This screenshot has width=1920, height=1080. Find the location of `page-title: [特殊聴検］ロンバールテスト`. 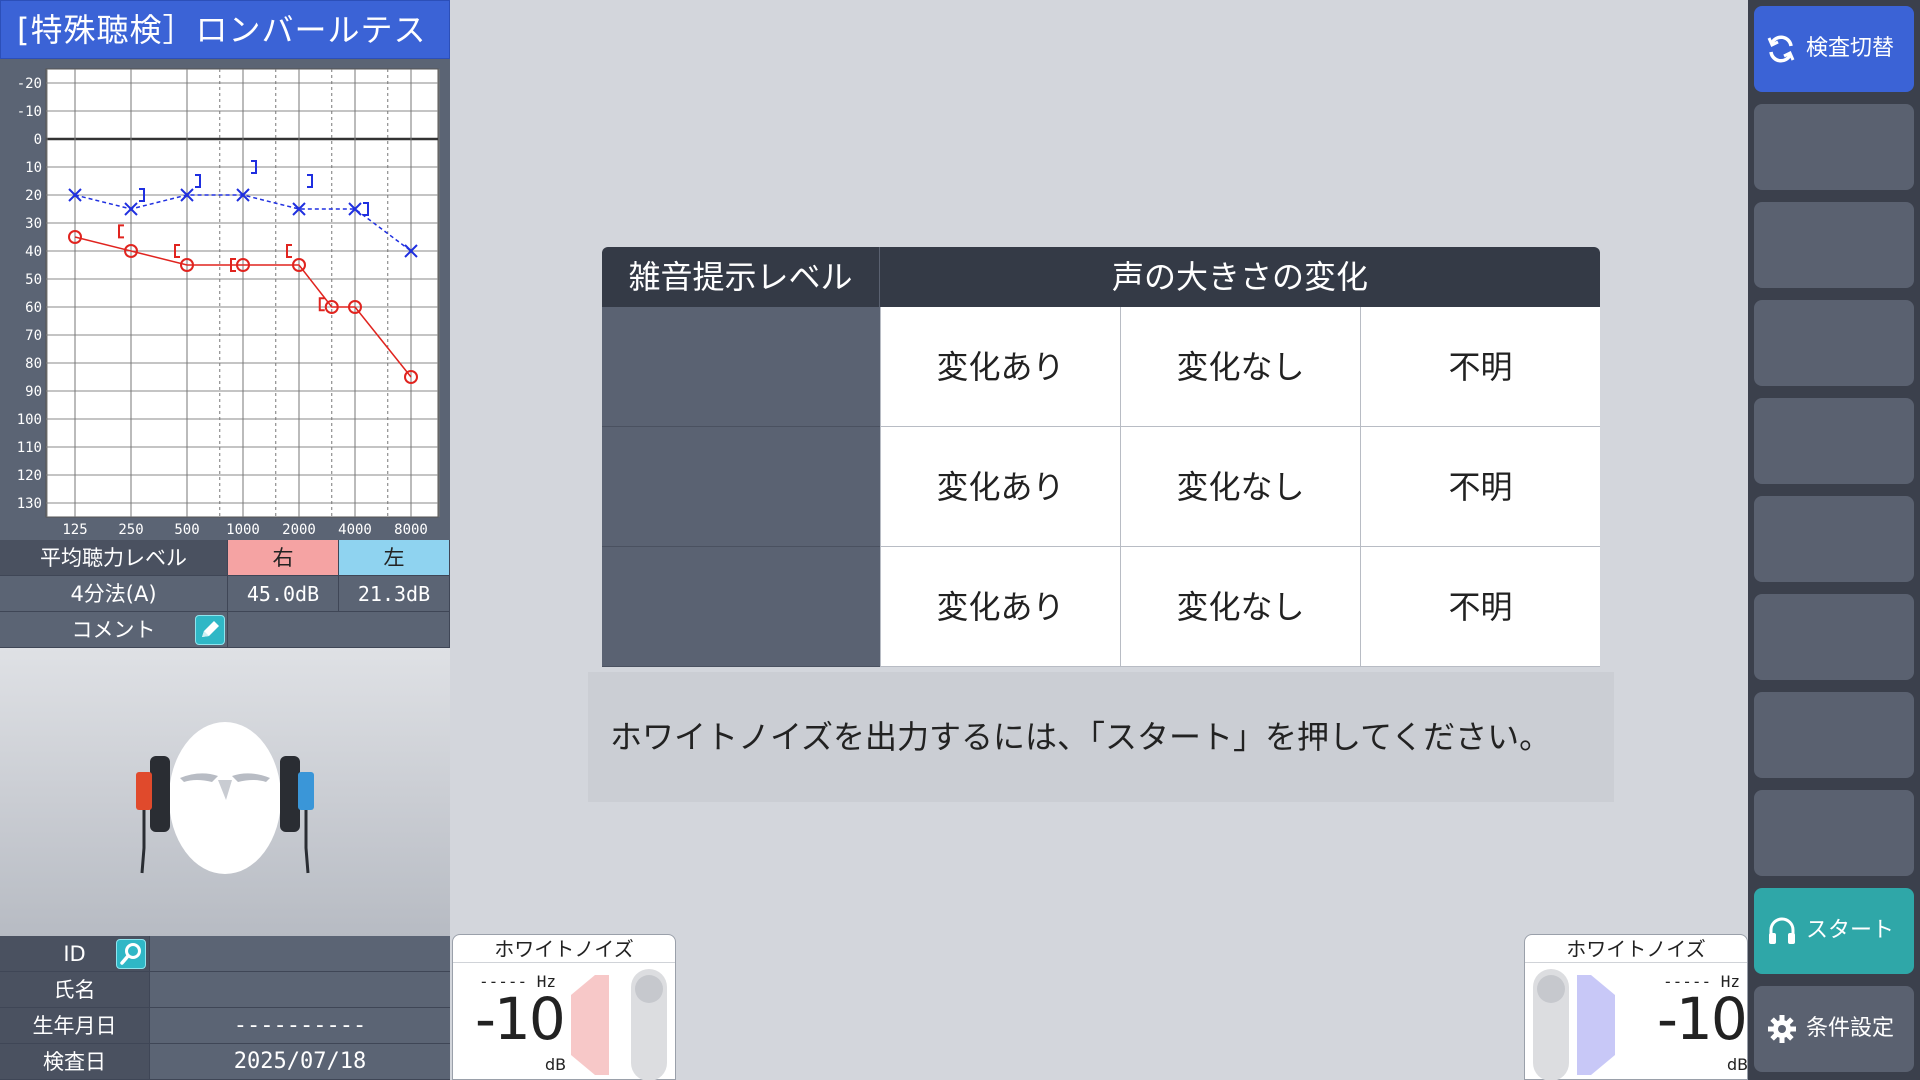

page-title: [特殊聴検］ロンバールテスト is located at coordinates (225, 54).